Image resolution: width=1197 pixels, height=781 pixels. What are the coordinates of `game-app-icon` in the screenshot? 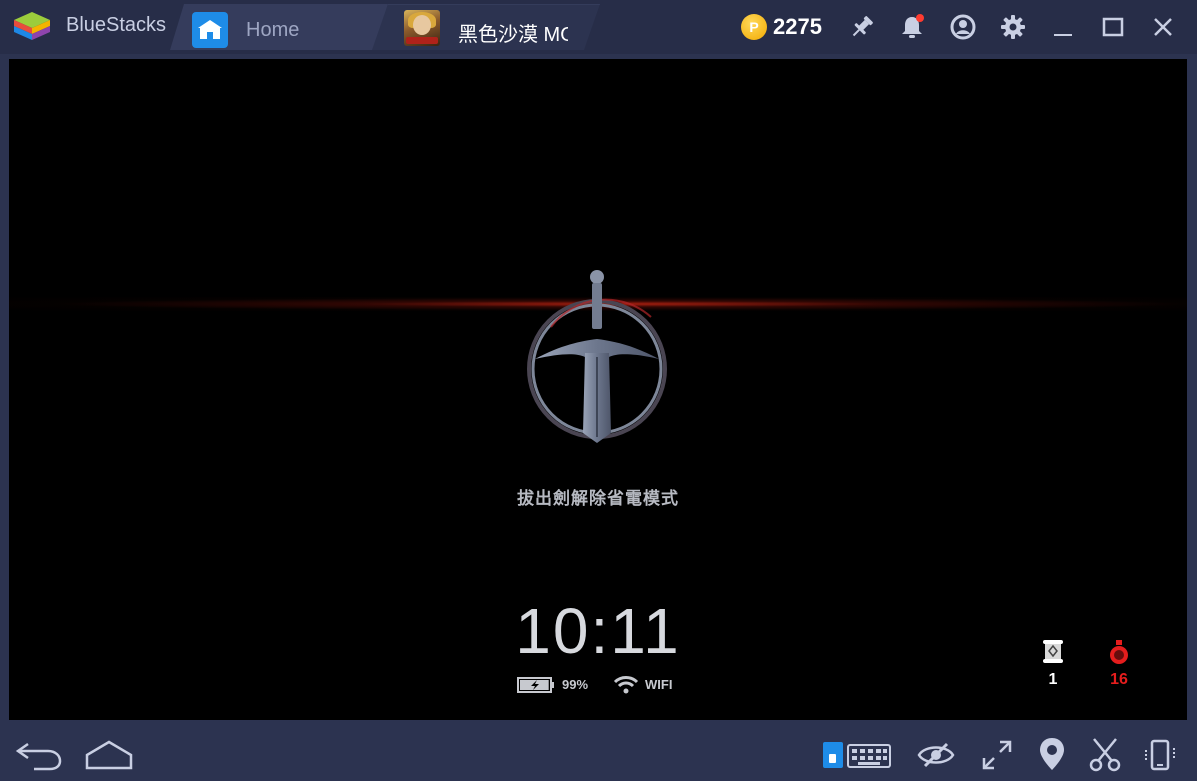 It's located at (422, 28).